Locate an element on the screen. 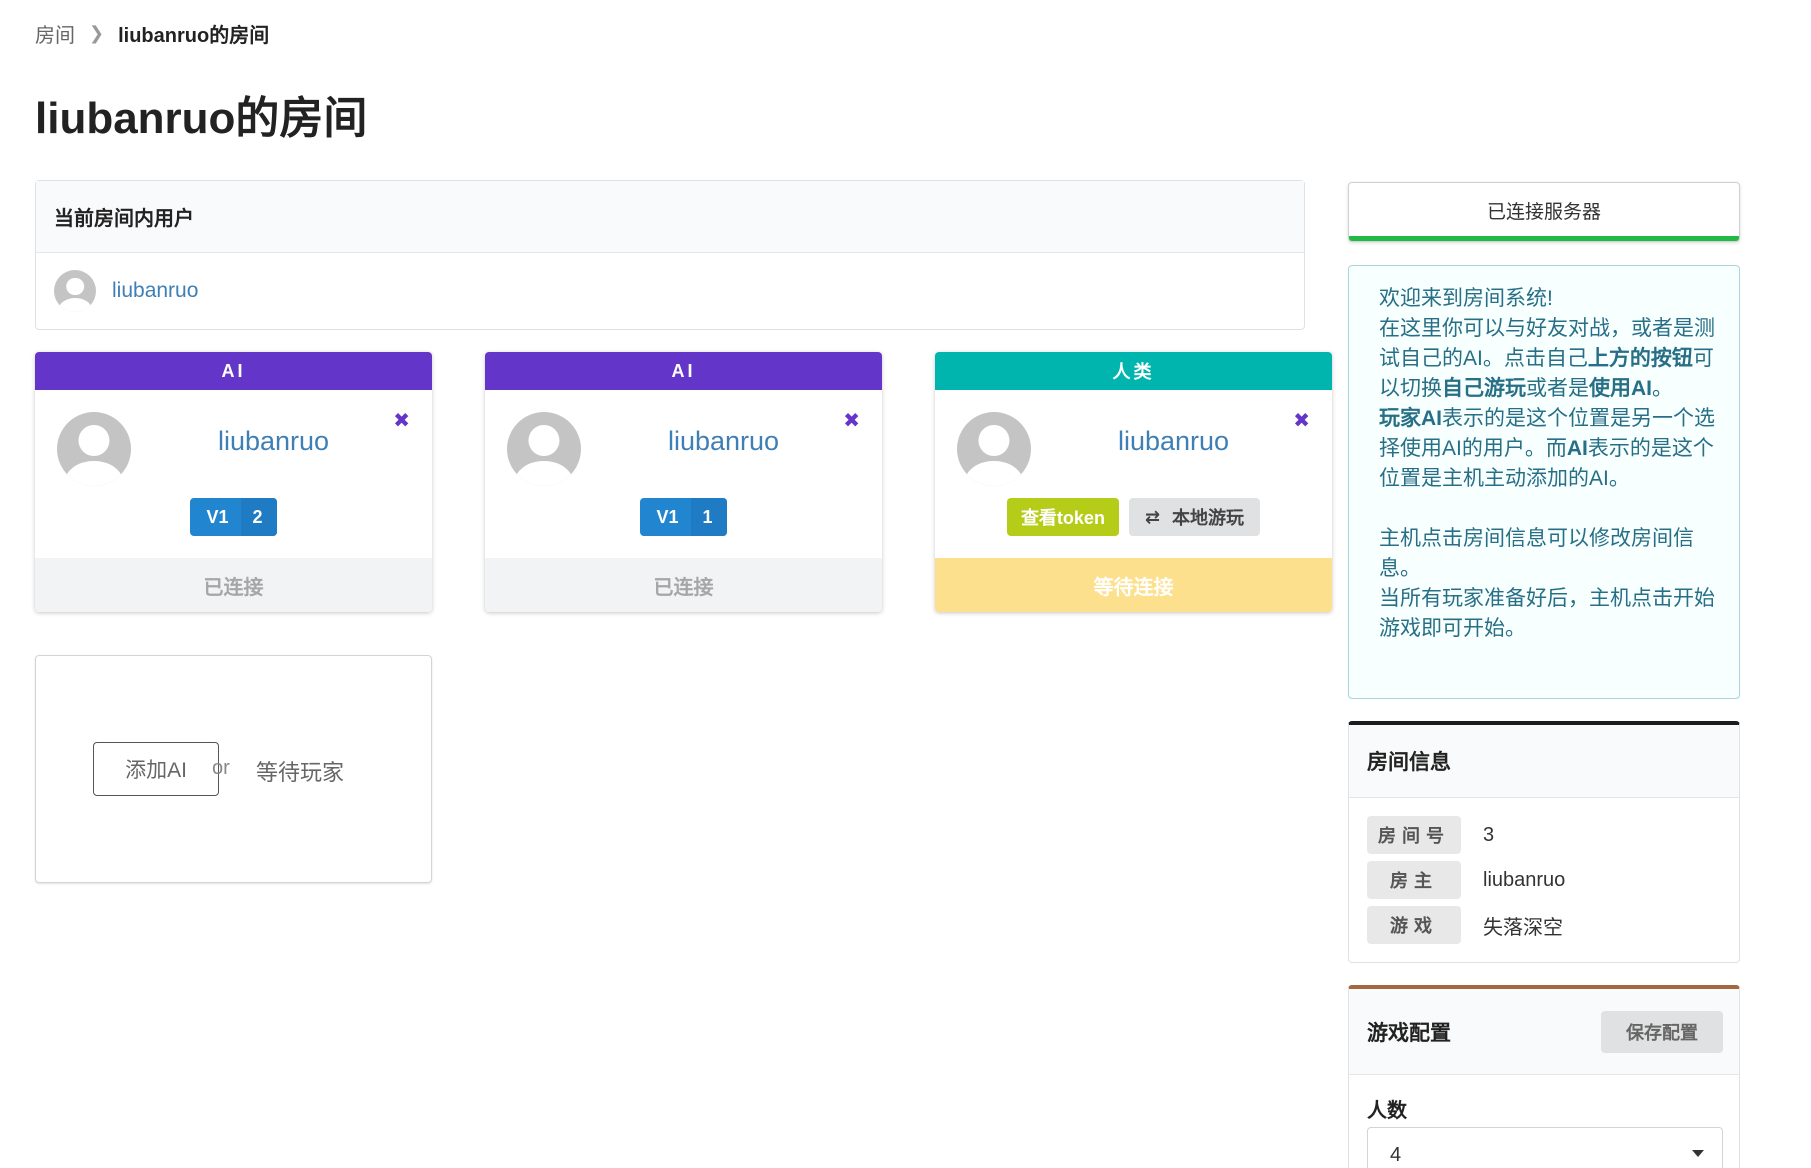 Image resolution: width=1811 pixels, height=1168 pixels. seat-type-header: 人类 is located at coordinates (1133, 371).